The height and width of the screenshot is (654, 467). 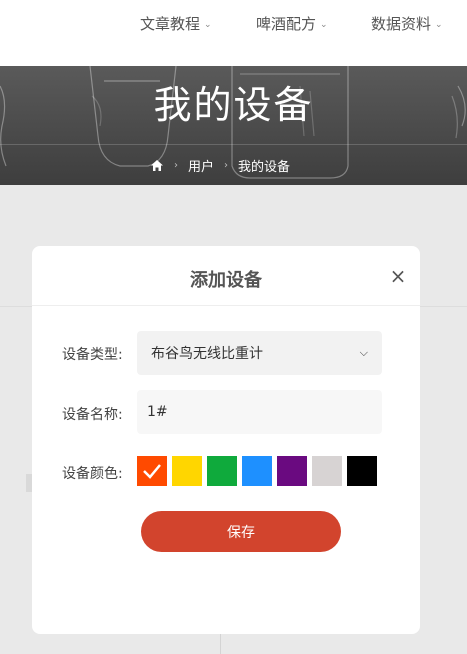 I want to click on dialog-title: 添加设备, so click(x=226, y=280).